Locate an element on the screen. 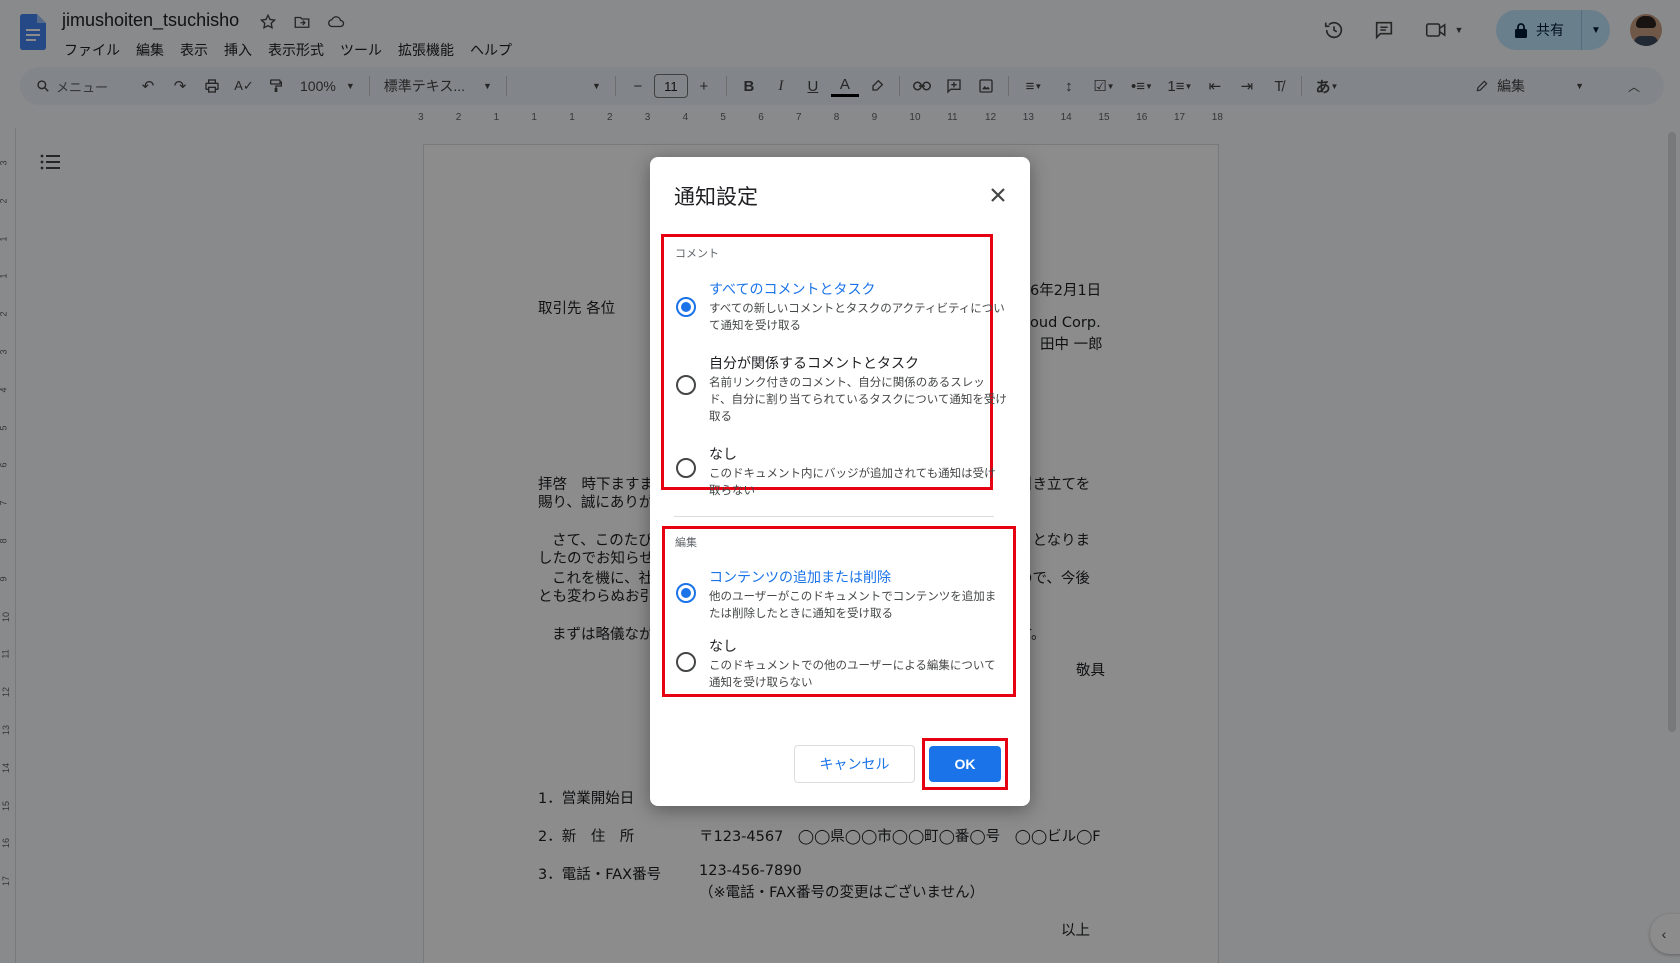  option-description: すべての新しいコメントとタスクのアクティビティについて通知を受け取る is located at coordinates (857, 317).